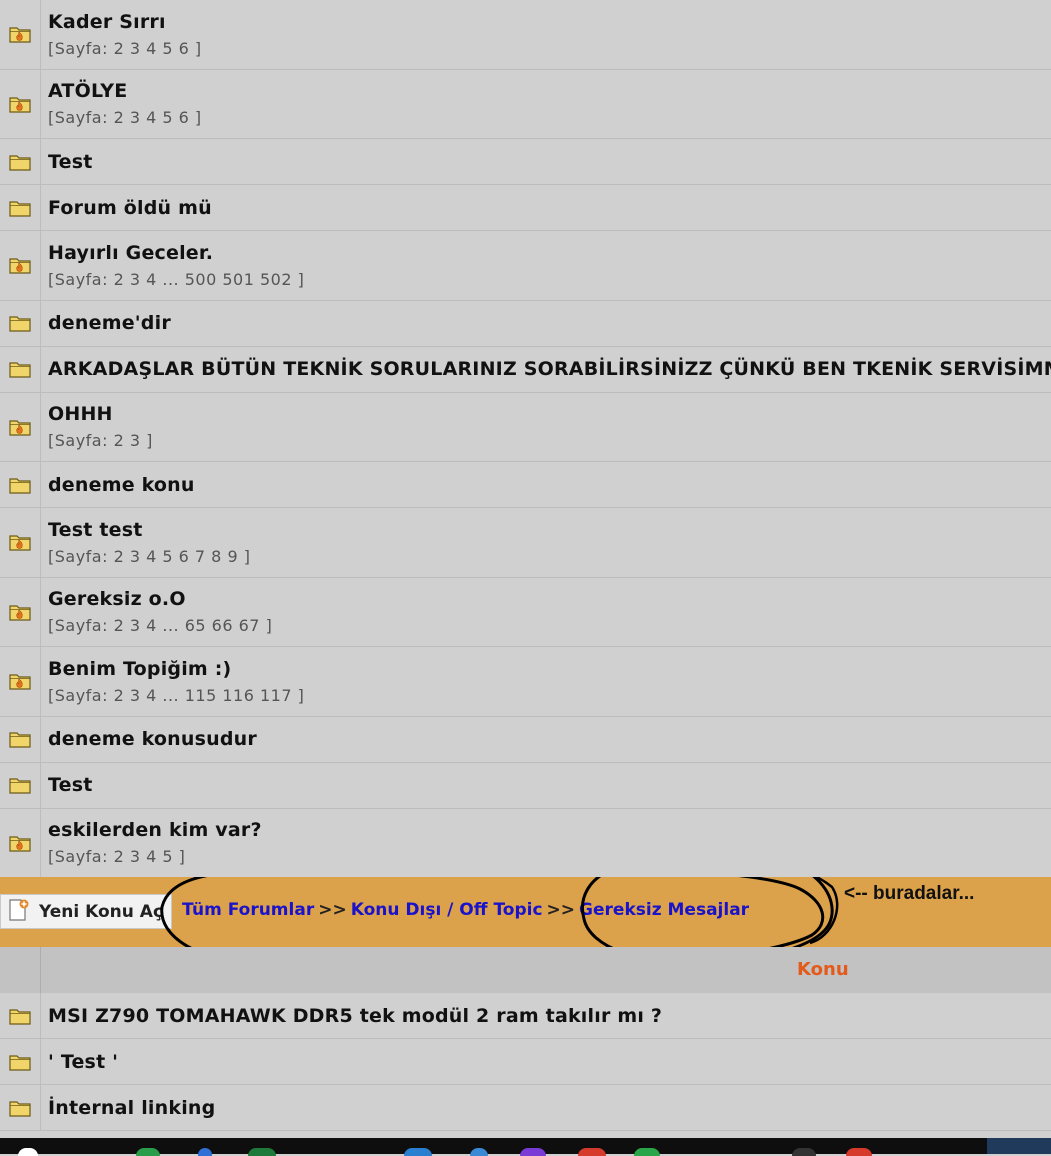 The width and height of the screenshot is (1051, 1156). I want to click on topic-row: Kader Sırrı [Sayfa: 2 3 4 5 6 ], so click(525, 35).